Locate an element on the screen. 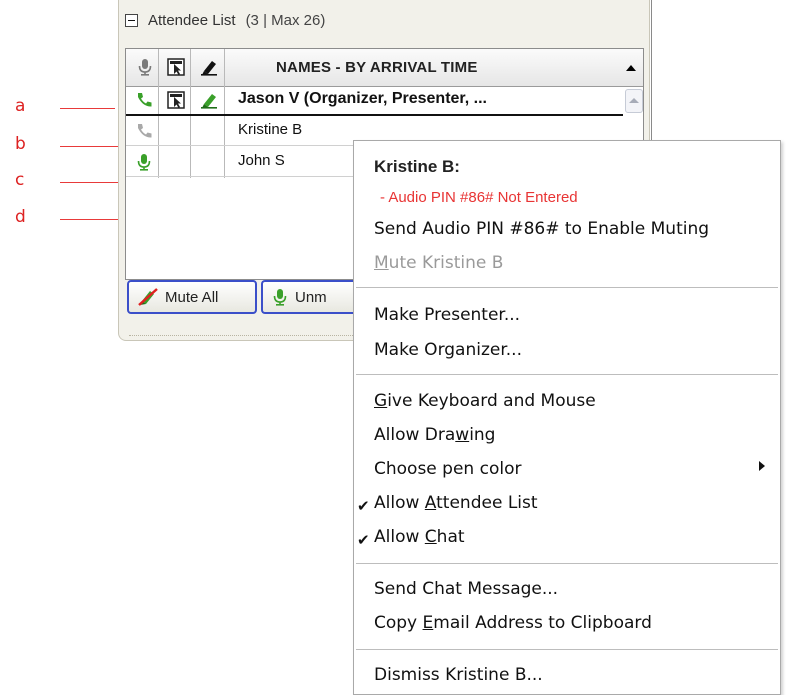 The width and height of the screenshot is (786, 695). scrollbar is located at coordinates (633, 101).